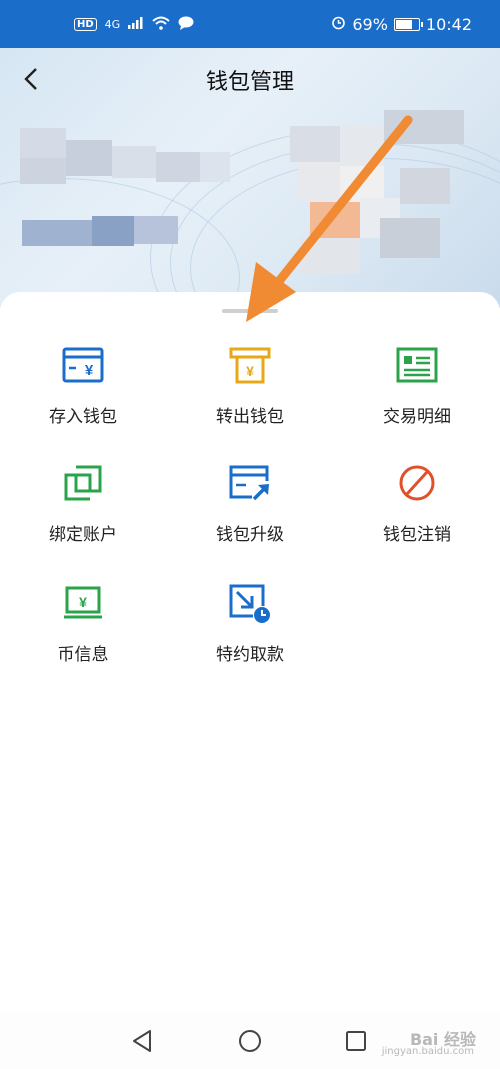  I want to click on alarm-icon, so click(338, 24).